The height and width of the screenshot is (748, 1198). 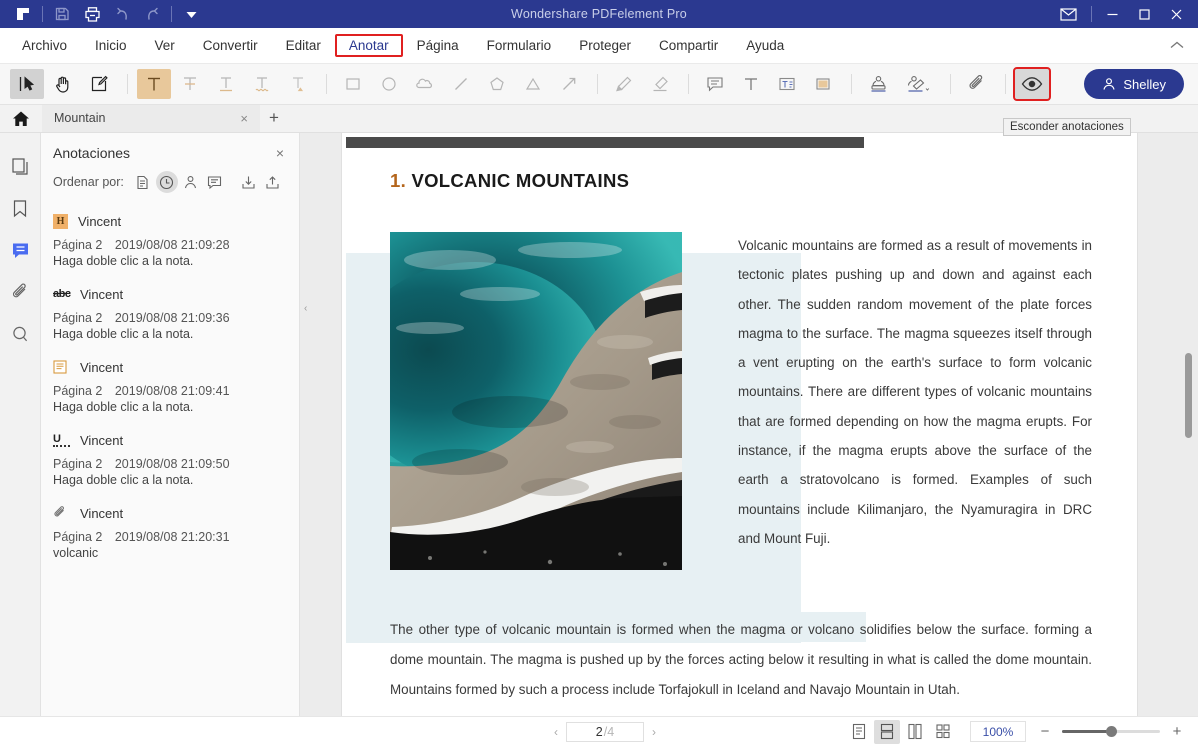 I want to click on cloud-tool, so click(x=425, y=84).